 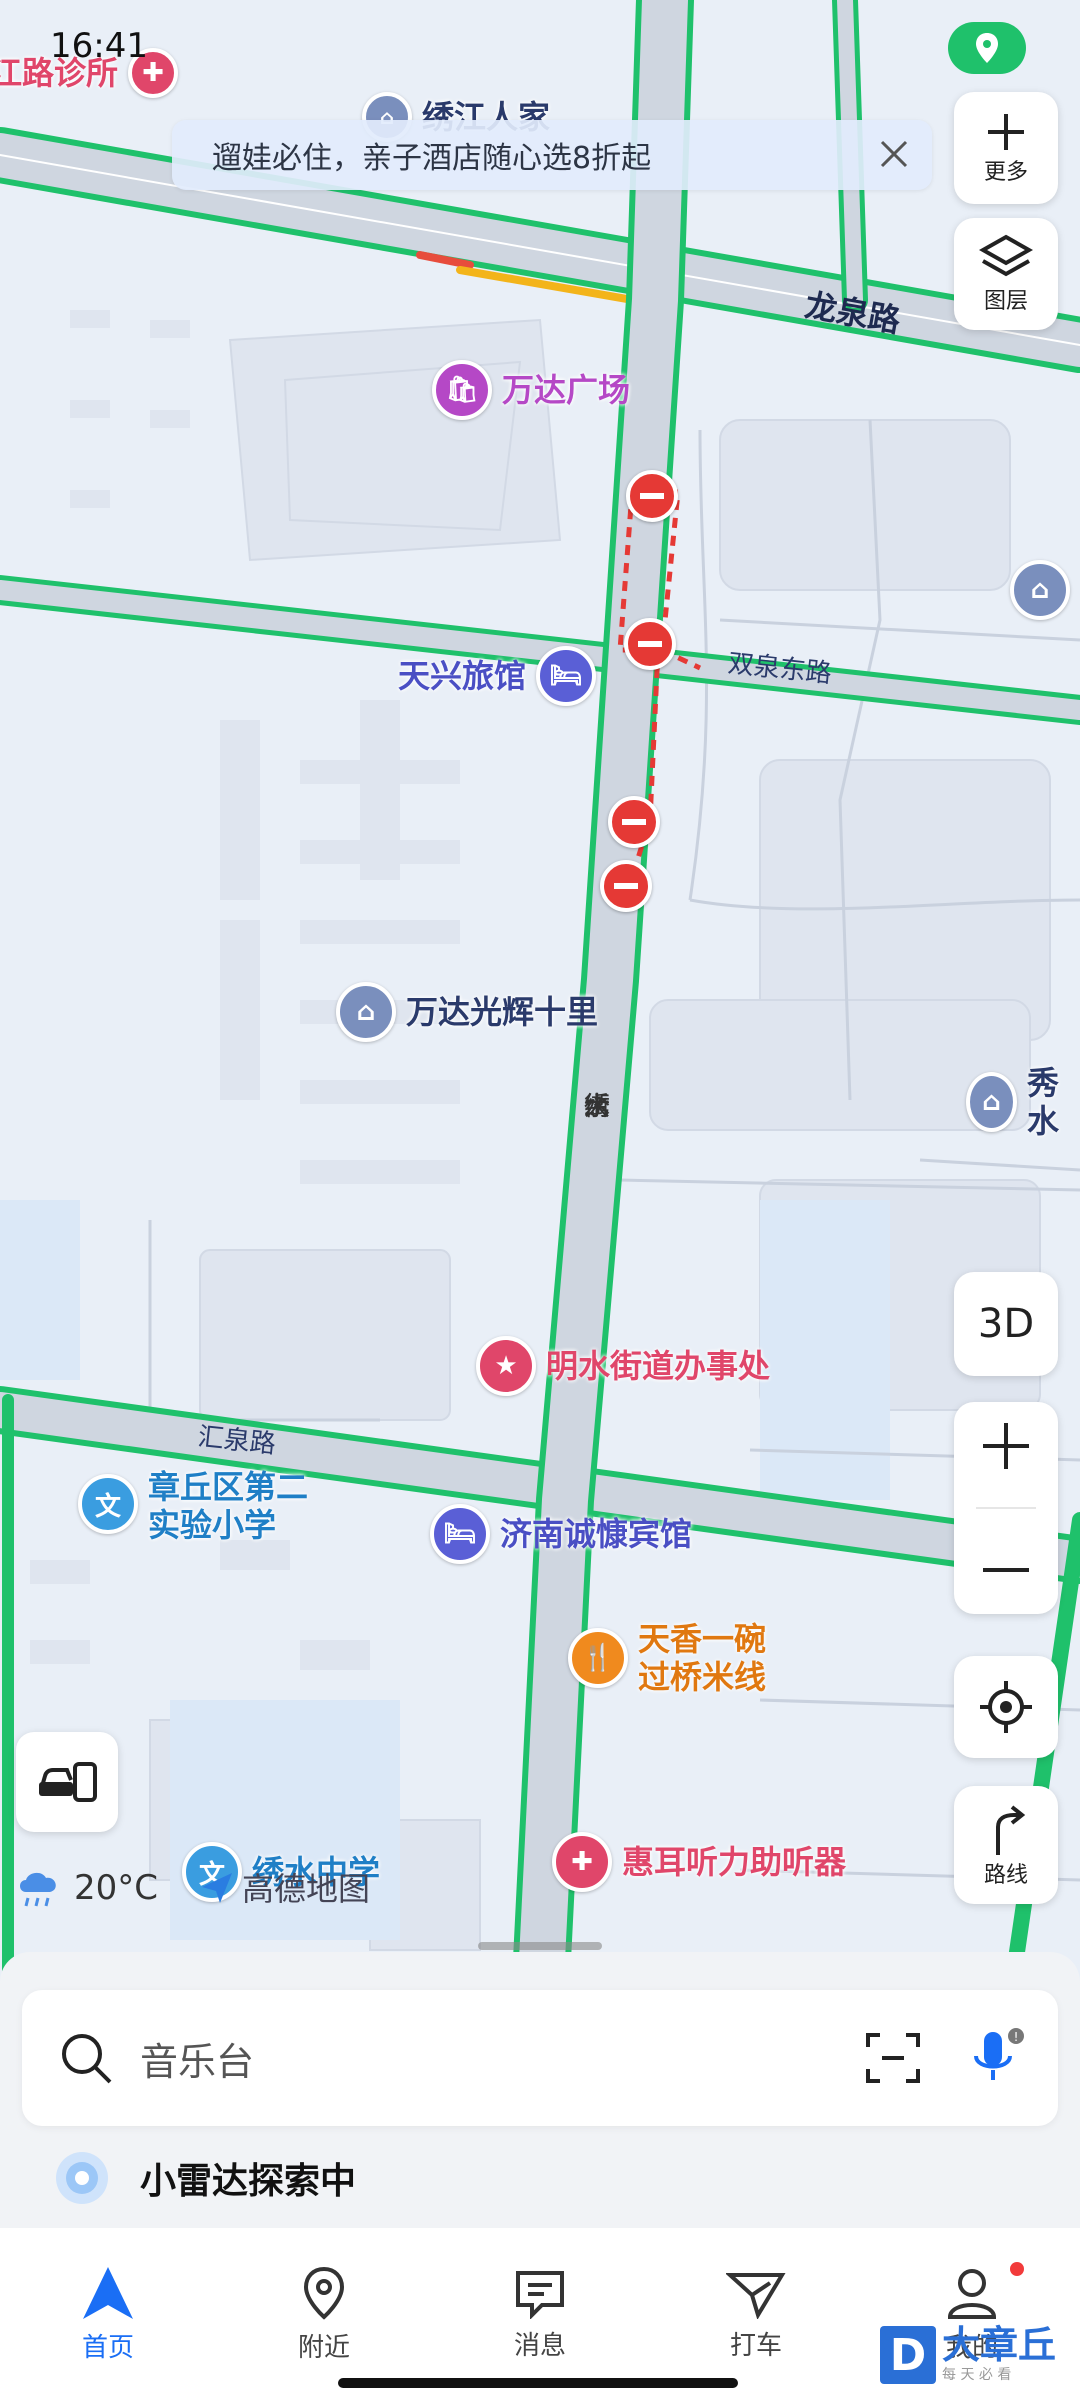 What do you see at coordinates (540, 1946) in the screenshot?
I see `drag-handle` at bounding box center [540, 1946].